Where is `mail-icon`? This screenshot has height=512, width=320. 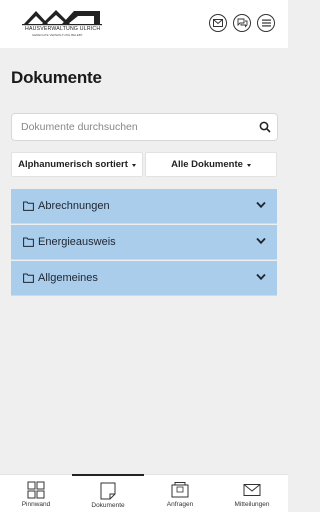 mail-icon is located at coordinates (218, 23).